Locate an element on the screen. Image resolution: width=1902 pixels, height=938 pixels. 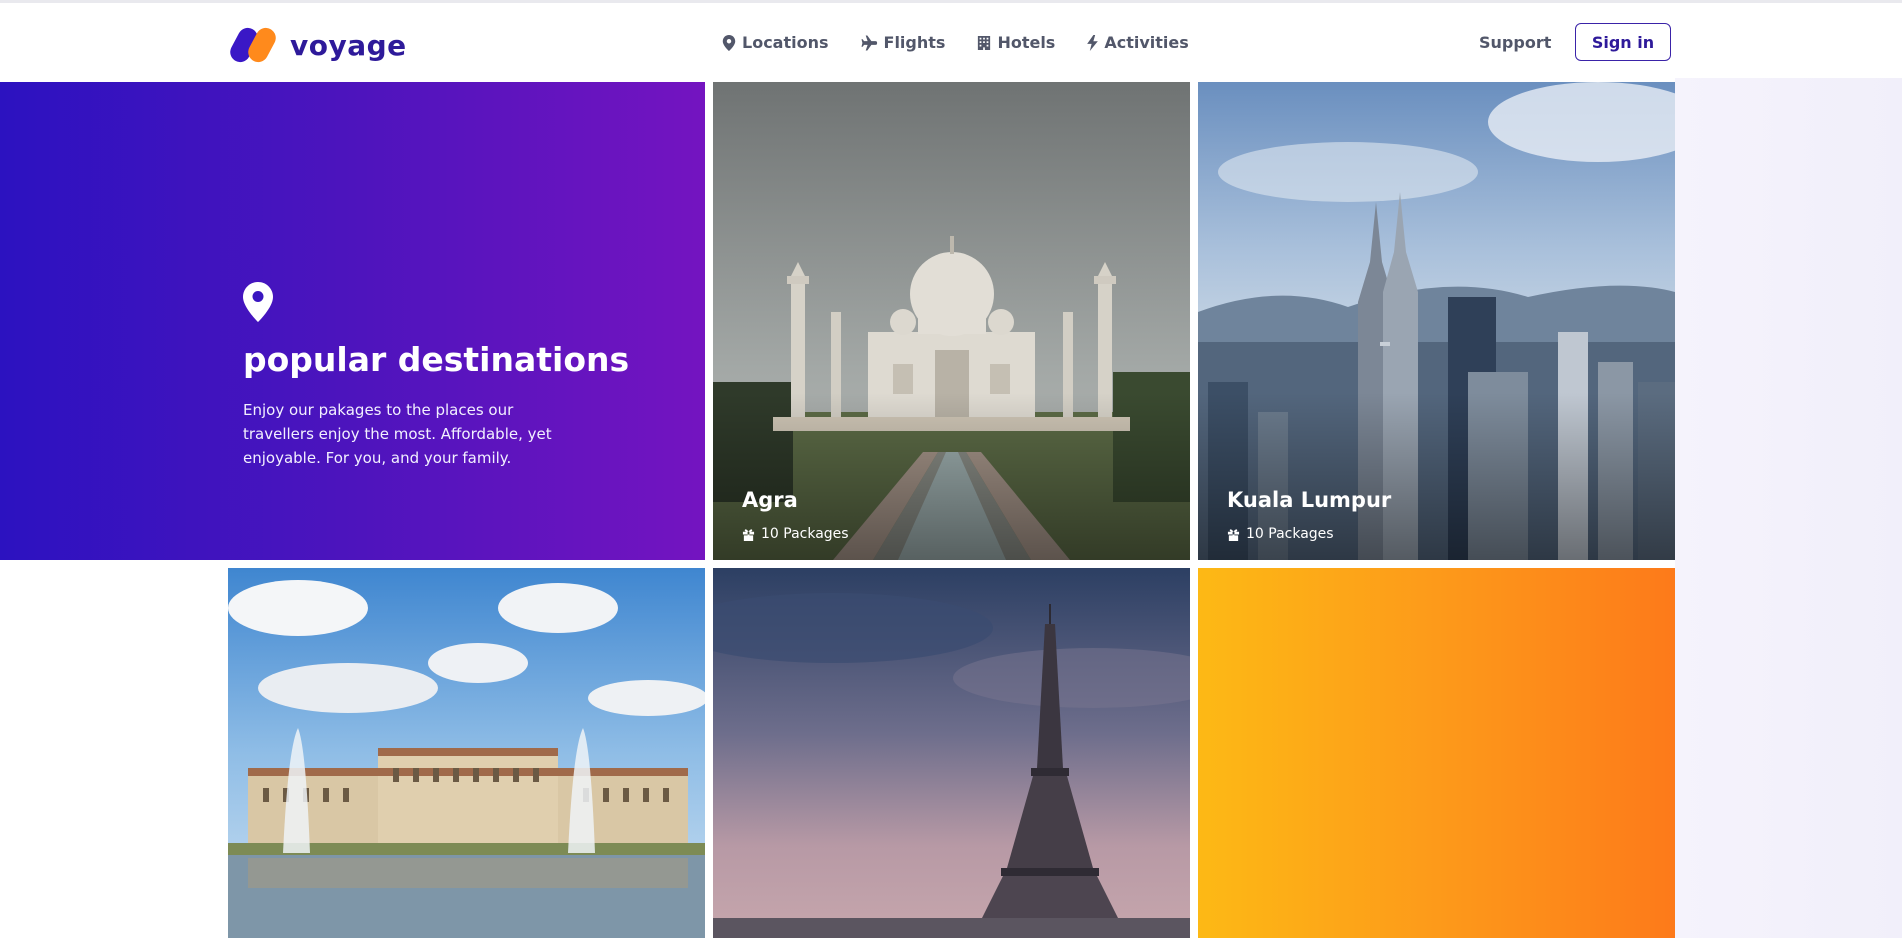
destination-card-agra: Agra 10 Packages is located at coordinates (951, 321).